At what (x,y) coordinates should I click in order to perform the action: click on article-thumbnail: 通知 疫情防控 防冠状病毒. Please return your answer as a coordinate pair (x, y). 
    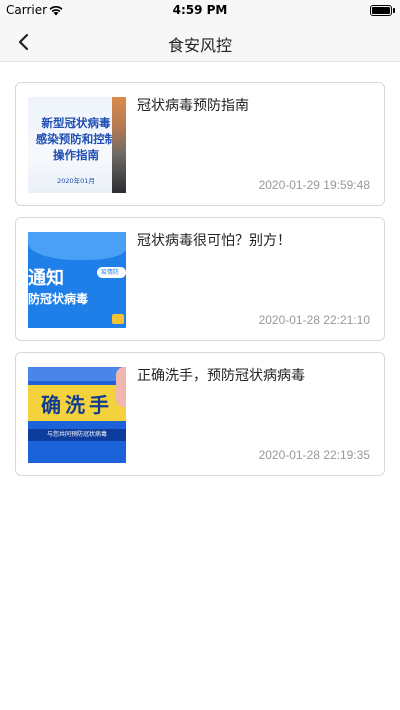
    Looking at the image, I should click on (77, 280).